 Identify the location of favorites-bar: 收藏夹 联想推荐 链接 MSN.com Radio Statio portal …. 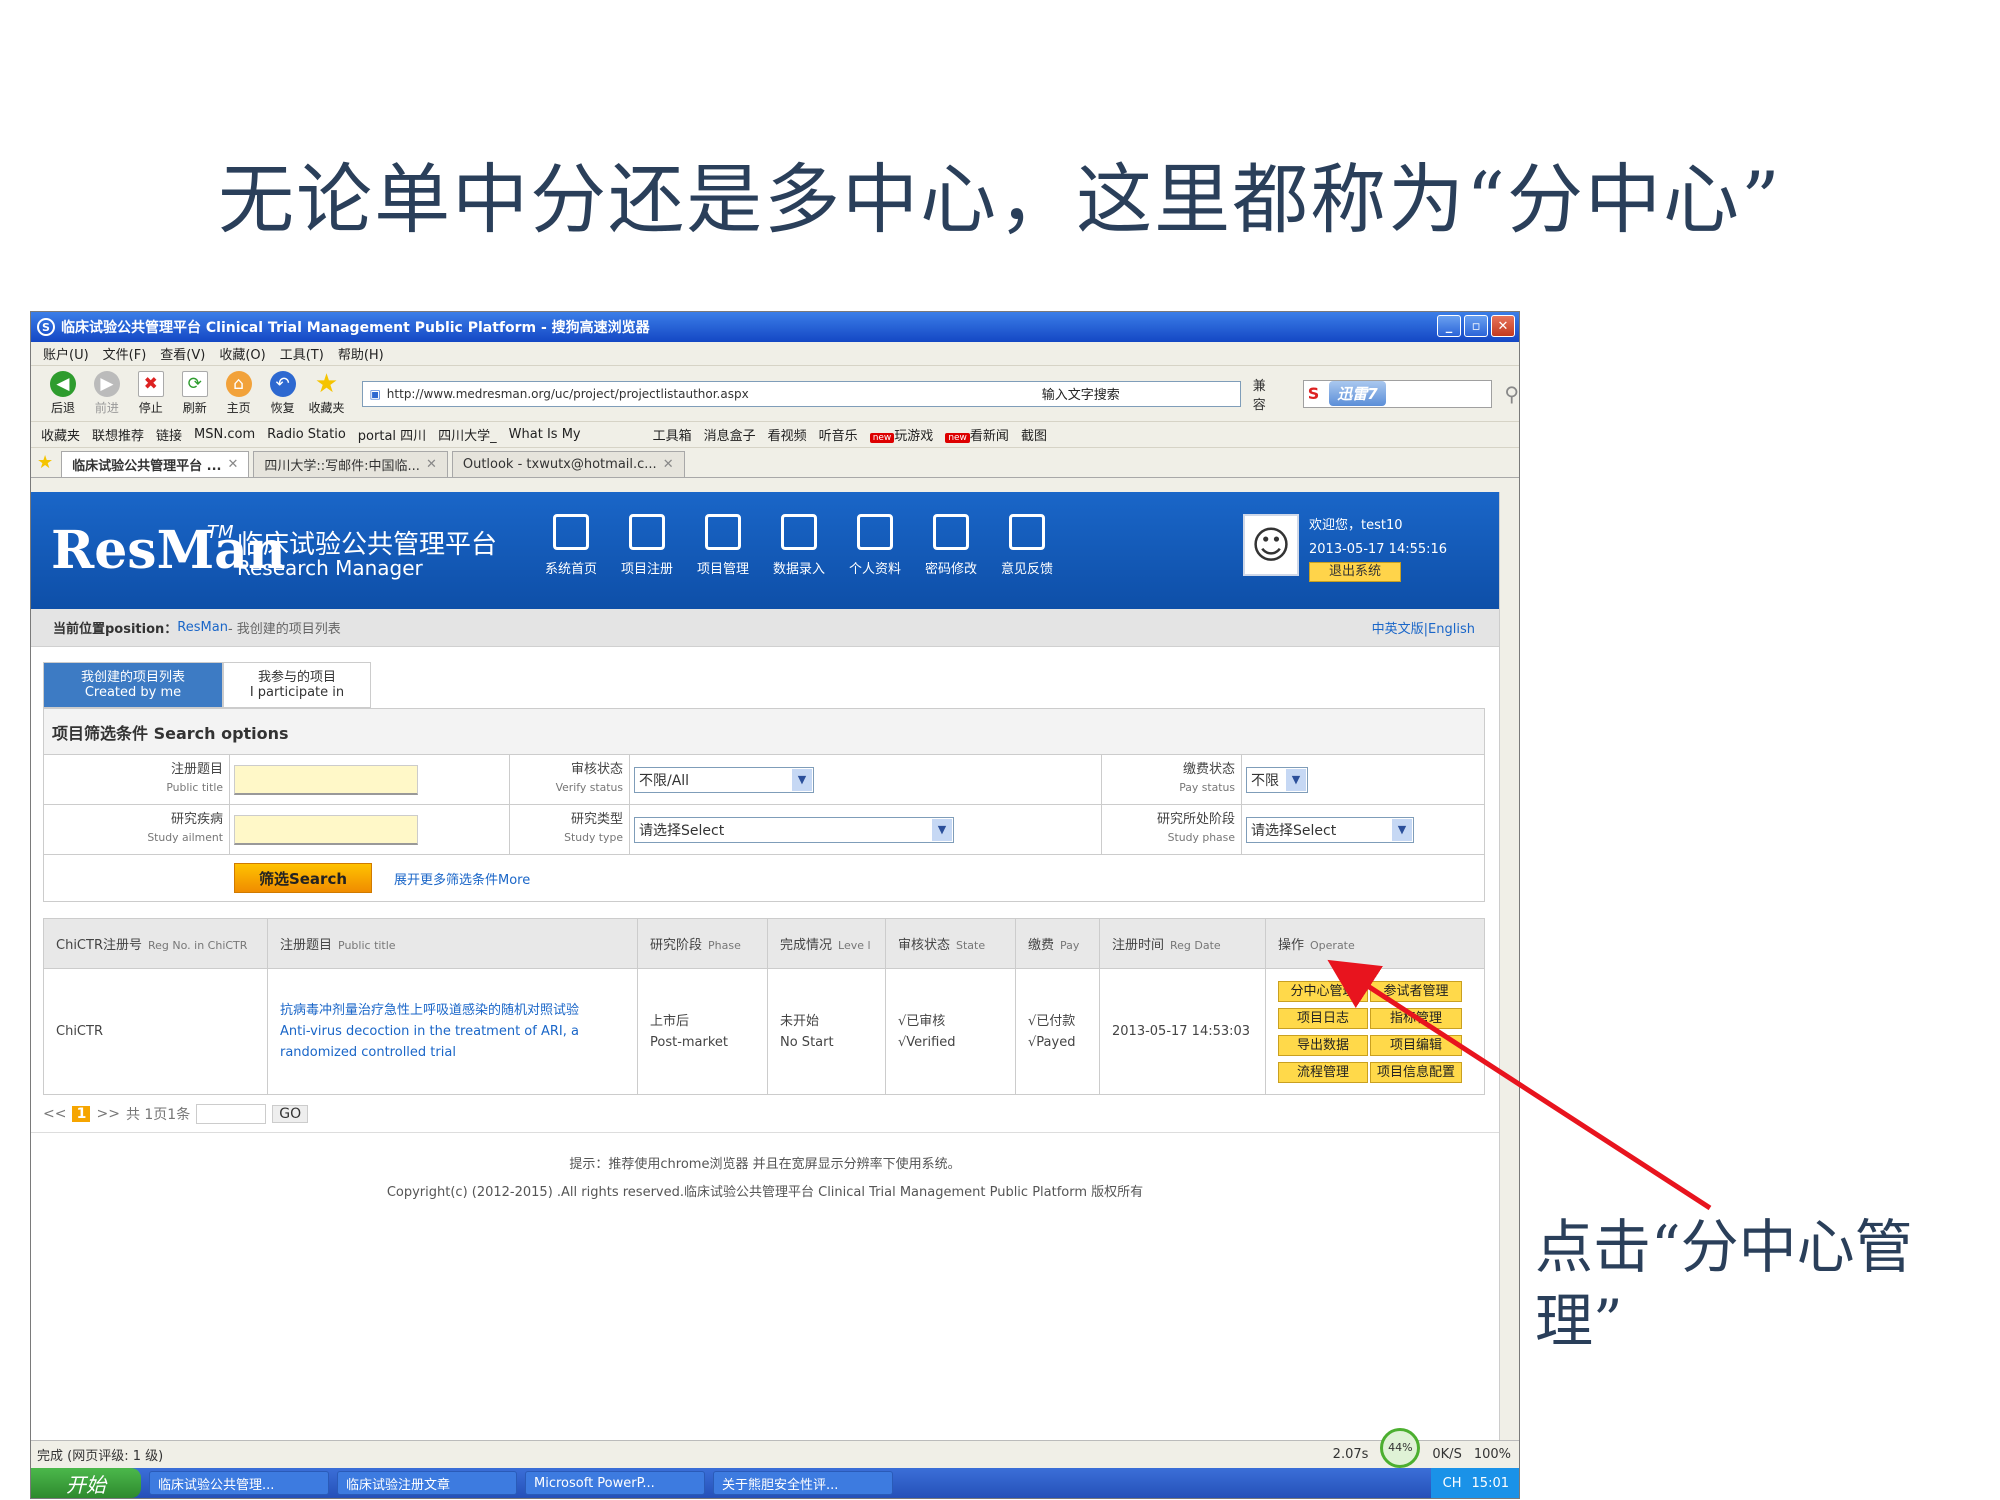
(775, 435).